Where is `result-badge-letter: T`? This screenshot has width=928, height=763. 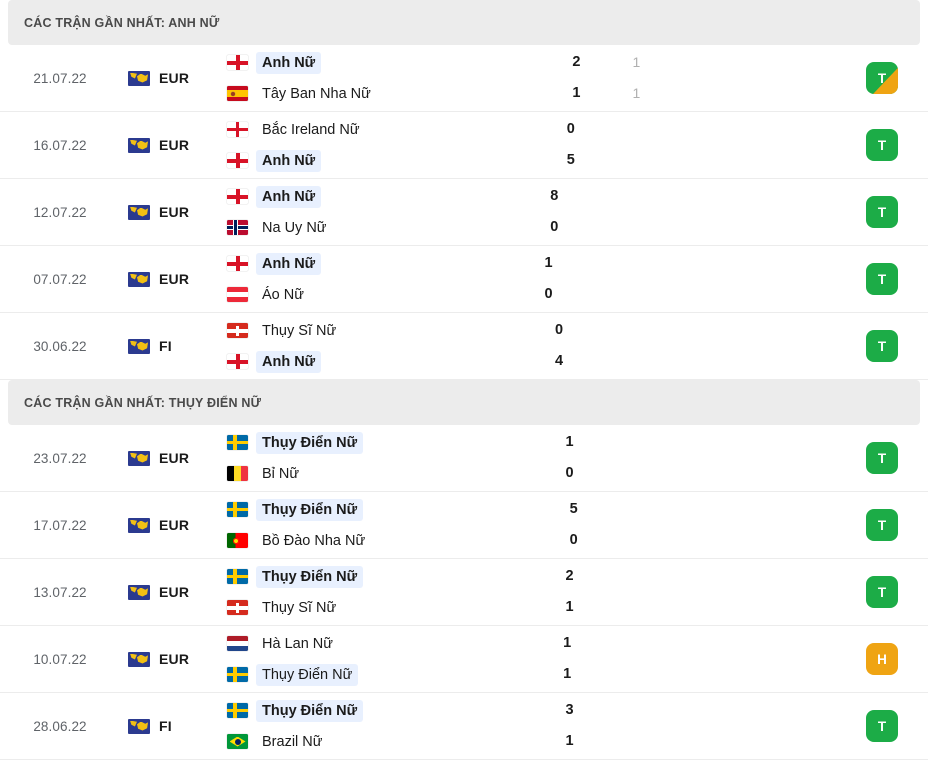
result-badge-letter: T is located at coordinates (882, 145).